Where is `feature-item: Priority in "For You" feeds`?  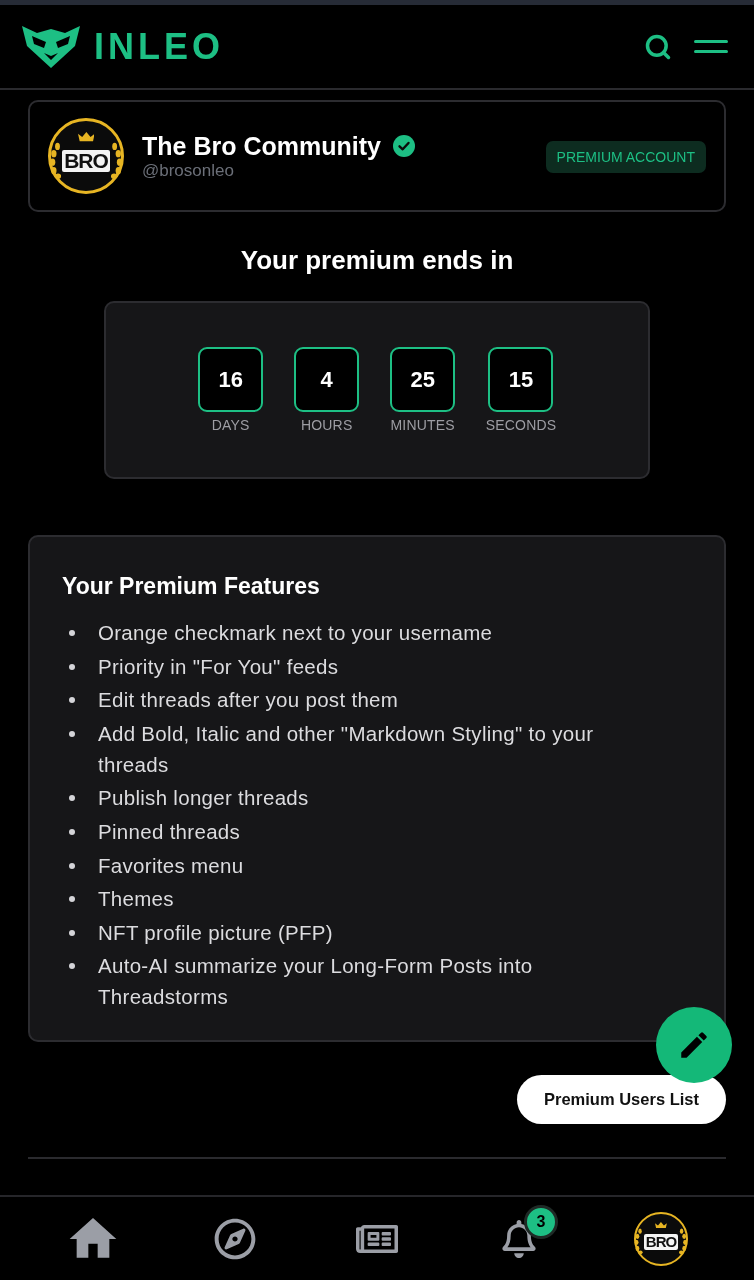 feature-item: Priority in "For You" feeds is located at coordinates (218, 666).